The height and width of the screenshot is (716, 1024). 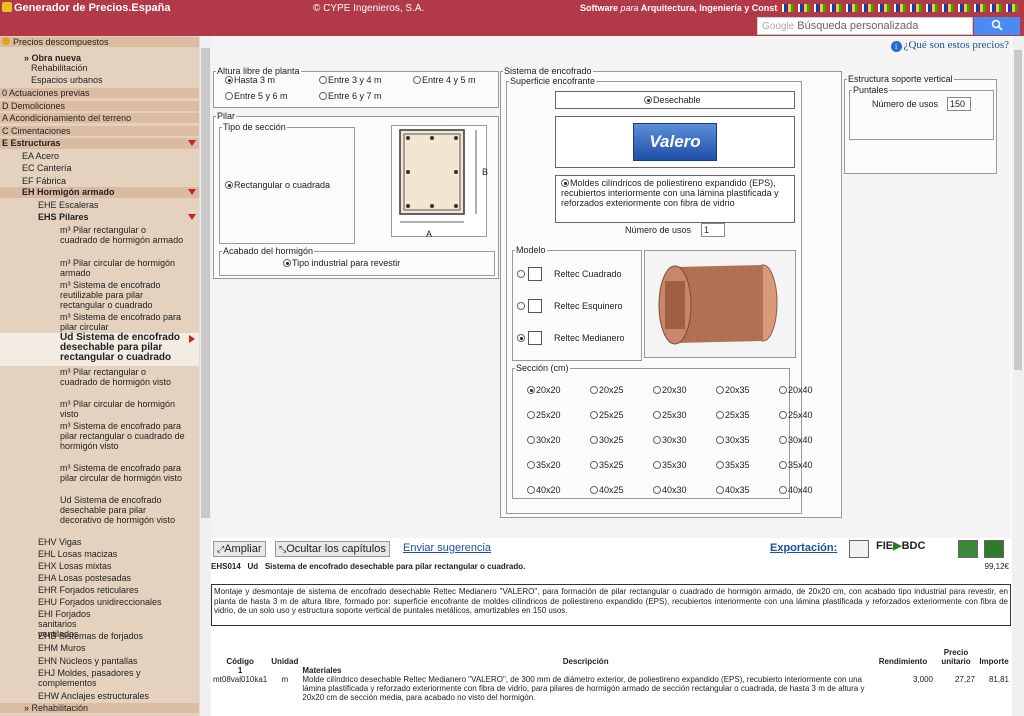 I want to click on excel-export-icon, so click(x=994, y=549).